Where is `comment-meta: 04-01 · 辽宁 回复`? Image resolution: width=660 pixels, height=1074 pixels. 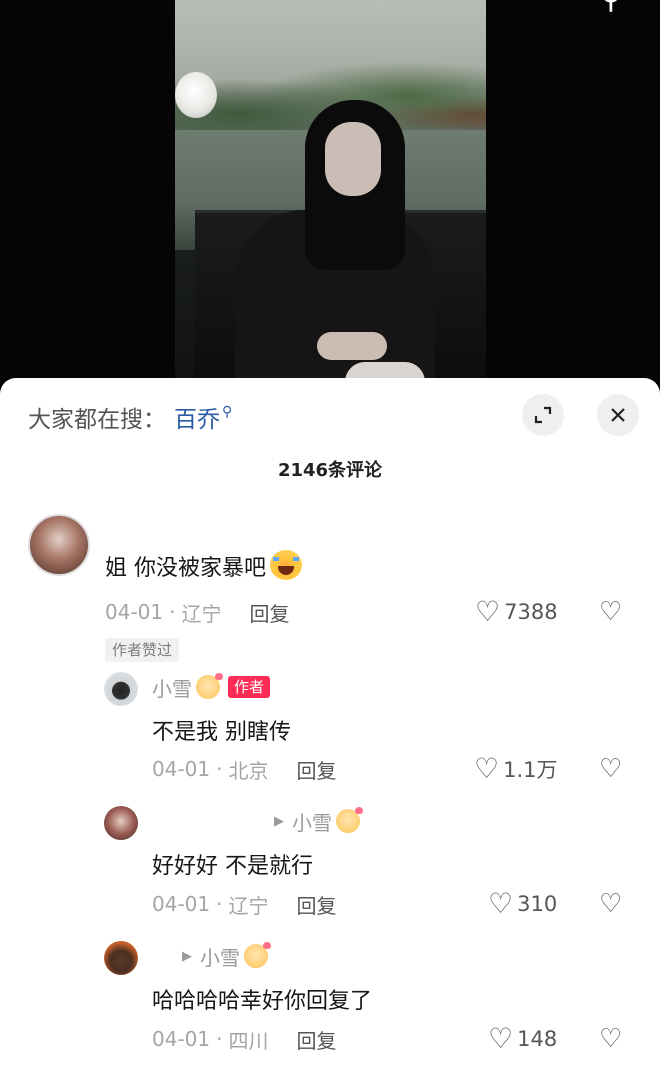
comment-meta: 04-01 · 辽宁 回复 is located at coordinates (197, 612).